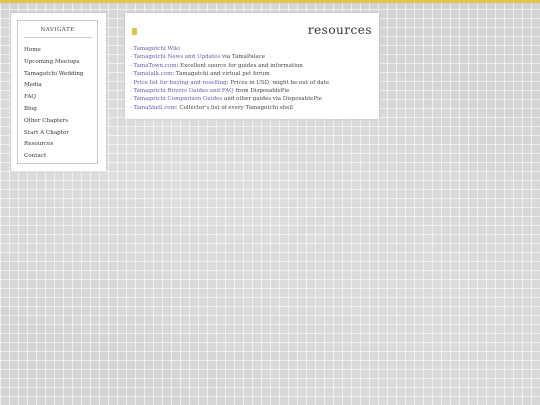 The height and width of the screenshot is (405, 540). What do you see at coordinates (60, 86) in the screenshot?
I see `nav-item-media: Media` at bounding box center [60, 86].